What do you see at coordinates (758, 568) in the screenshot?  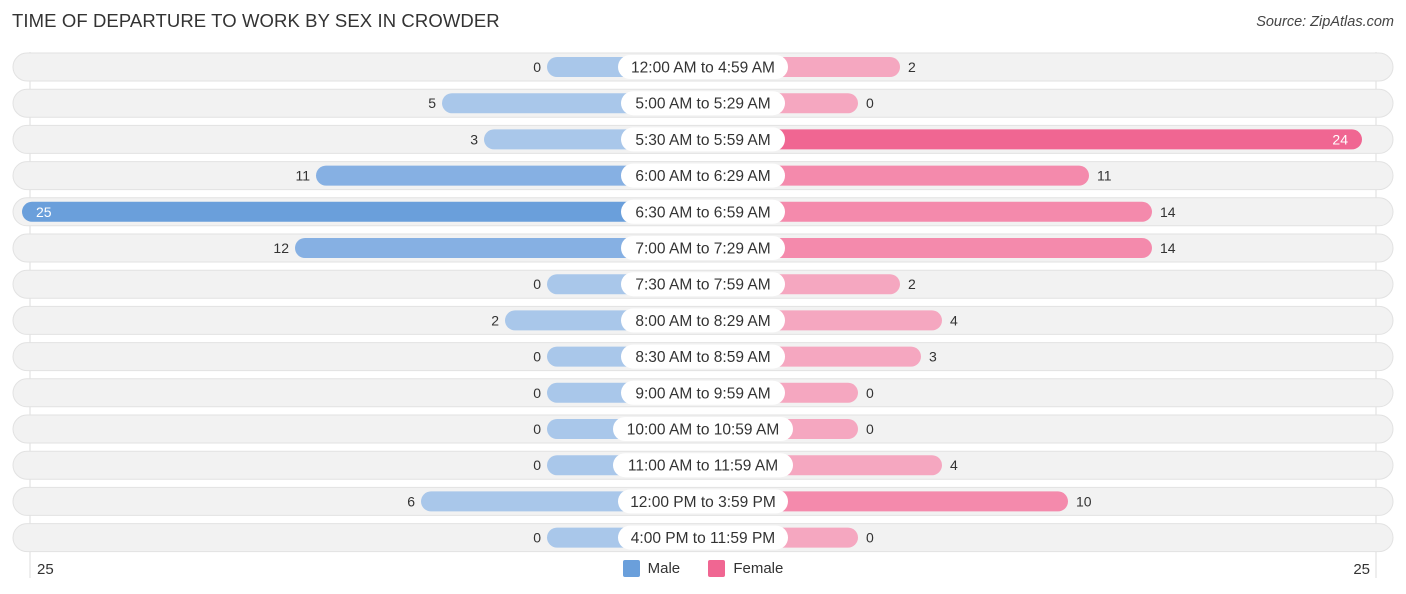 I see `legend-label-female: Female` at bounding box center [758, 568].